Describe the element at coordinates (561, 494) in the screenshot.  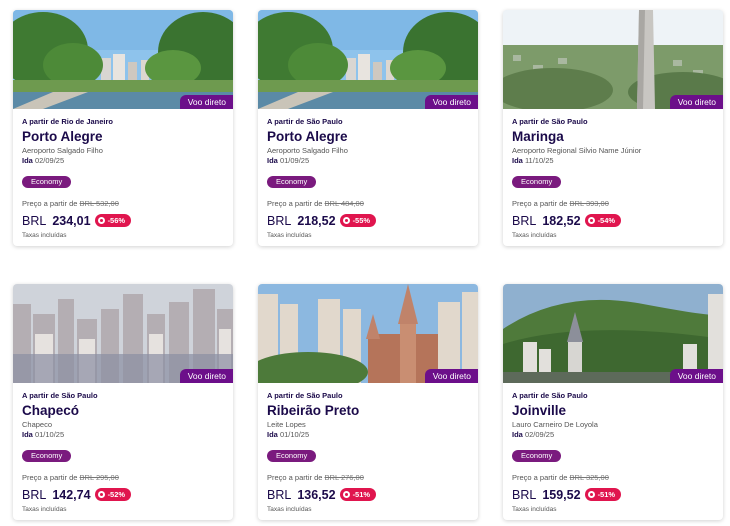
I see `price: 159,52` at that location.